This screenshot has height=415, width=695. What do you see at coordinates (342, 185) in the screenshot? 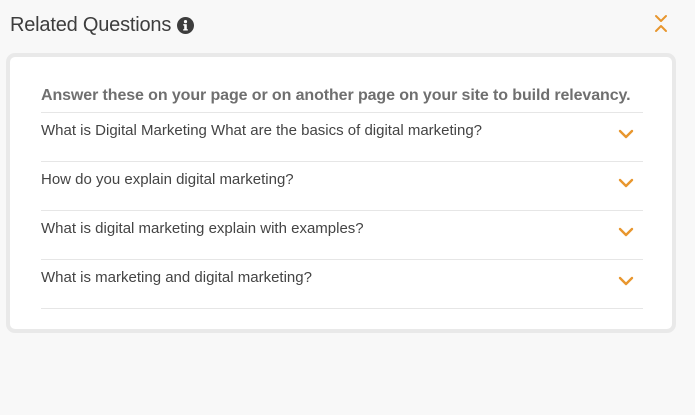
I see `question-row: How do you explain digital marketing?` at bounding box center [342, 185].